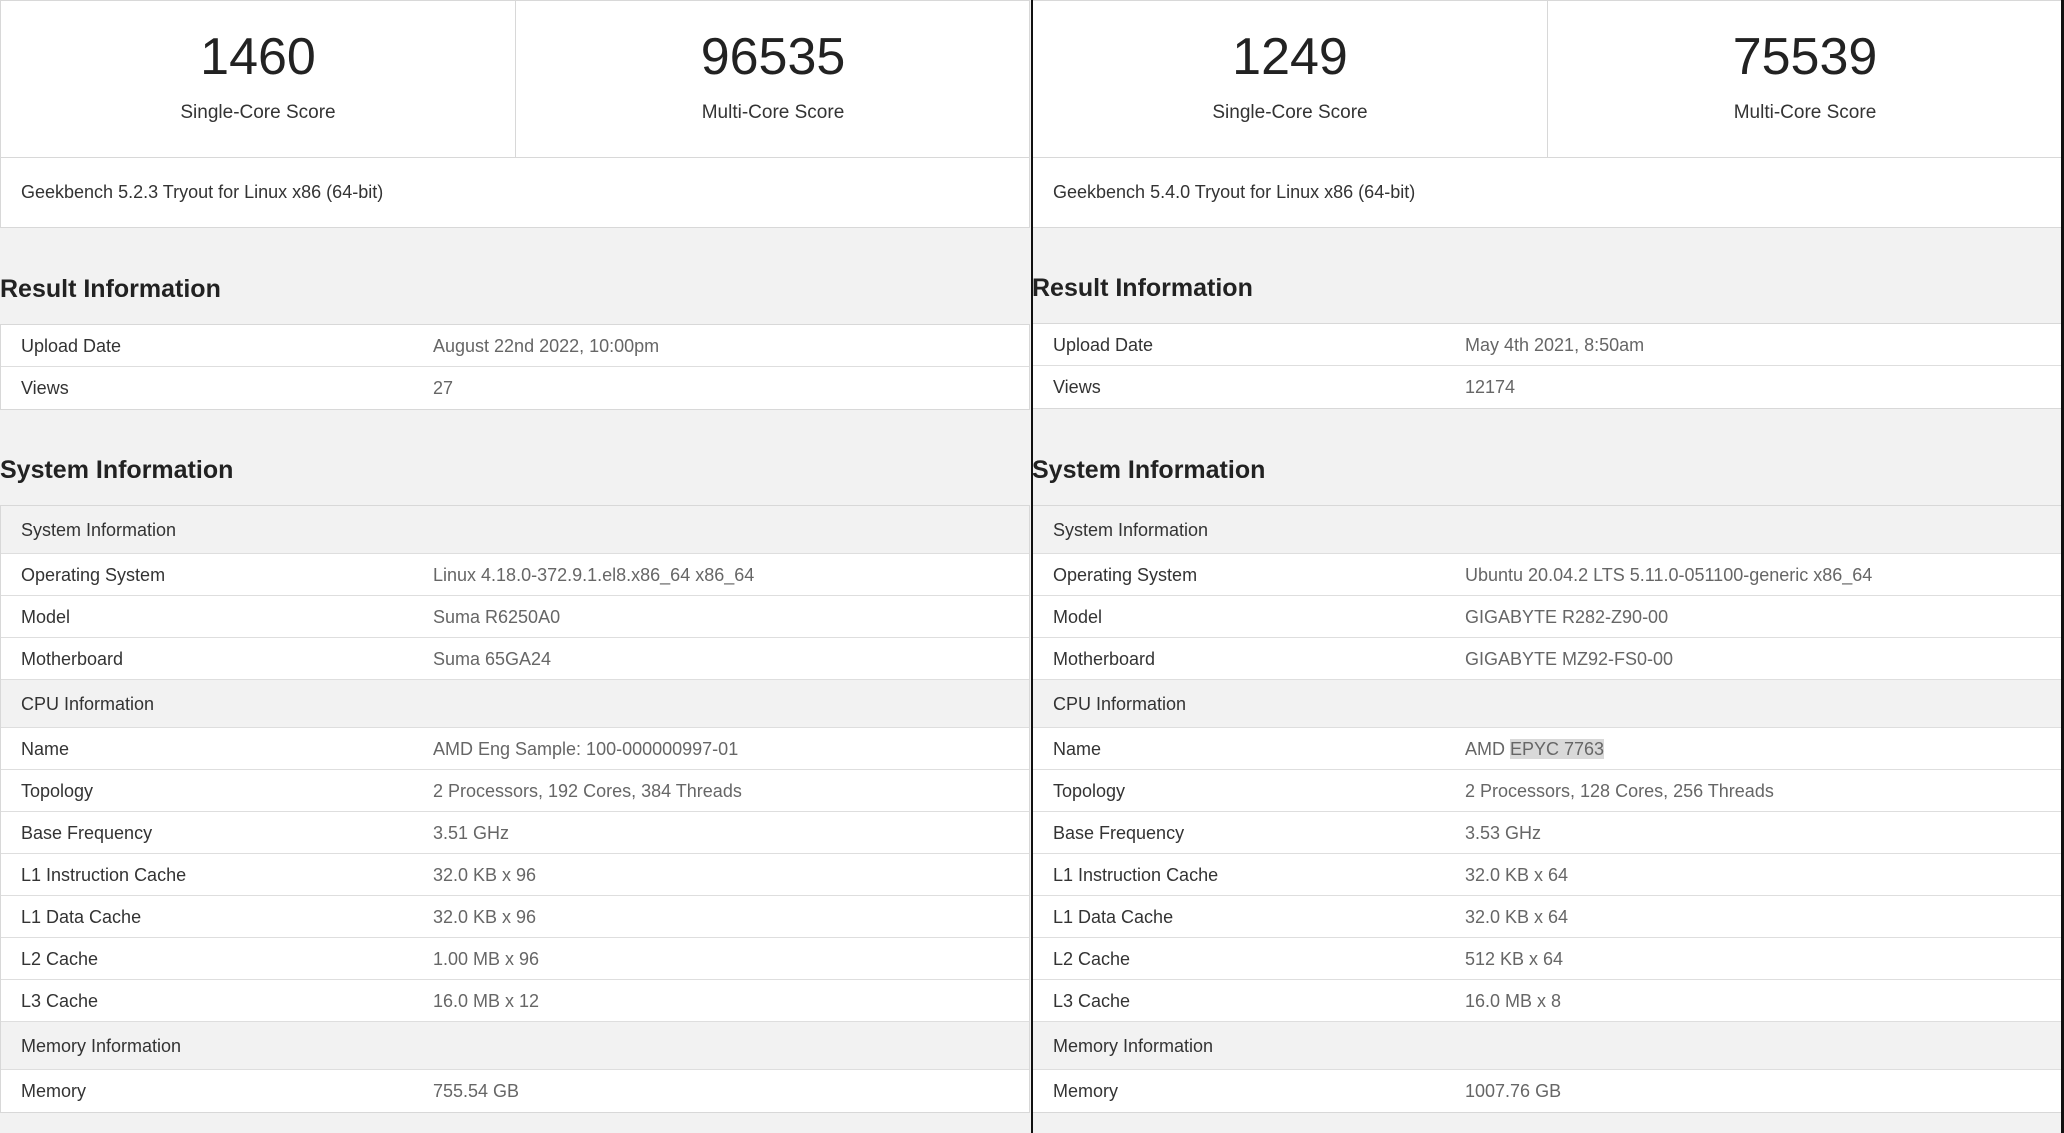 The image size is (2064, 1133). What do you see at coordinates (594, 575) in the screenshot?
I see `operating-system-value: Linux 4.18.0-372.9.1.el8.x86_64 x86_64` at bounding box center [594, 575].